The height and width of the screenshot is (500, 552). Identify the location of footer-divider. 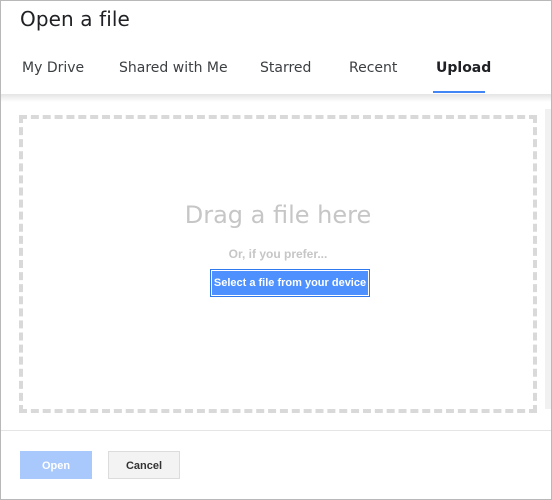
(276, 430).